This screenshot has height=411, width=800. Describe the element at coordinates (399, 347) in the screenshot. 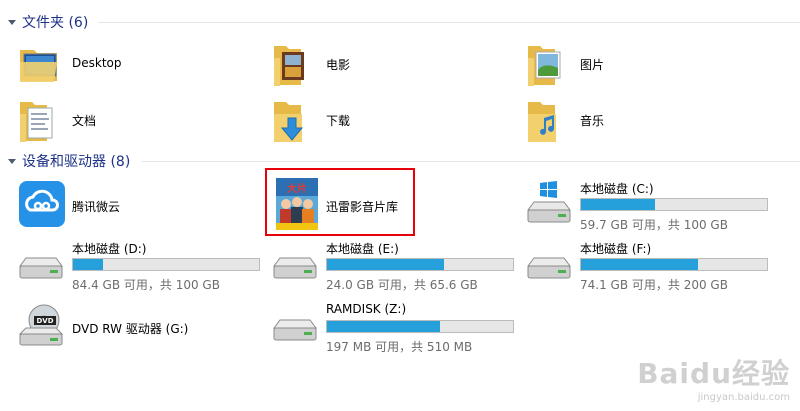

I see `drive-free-space: 197 MB 可用，共 510 MB` at that location.